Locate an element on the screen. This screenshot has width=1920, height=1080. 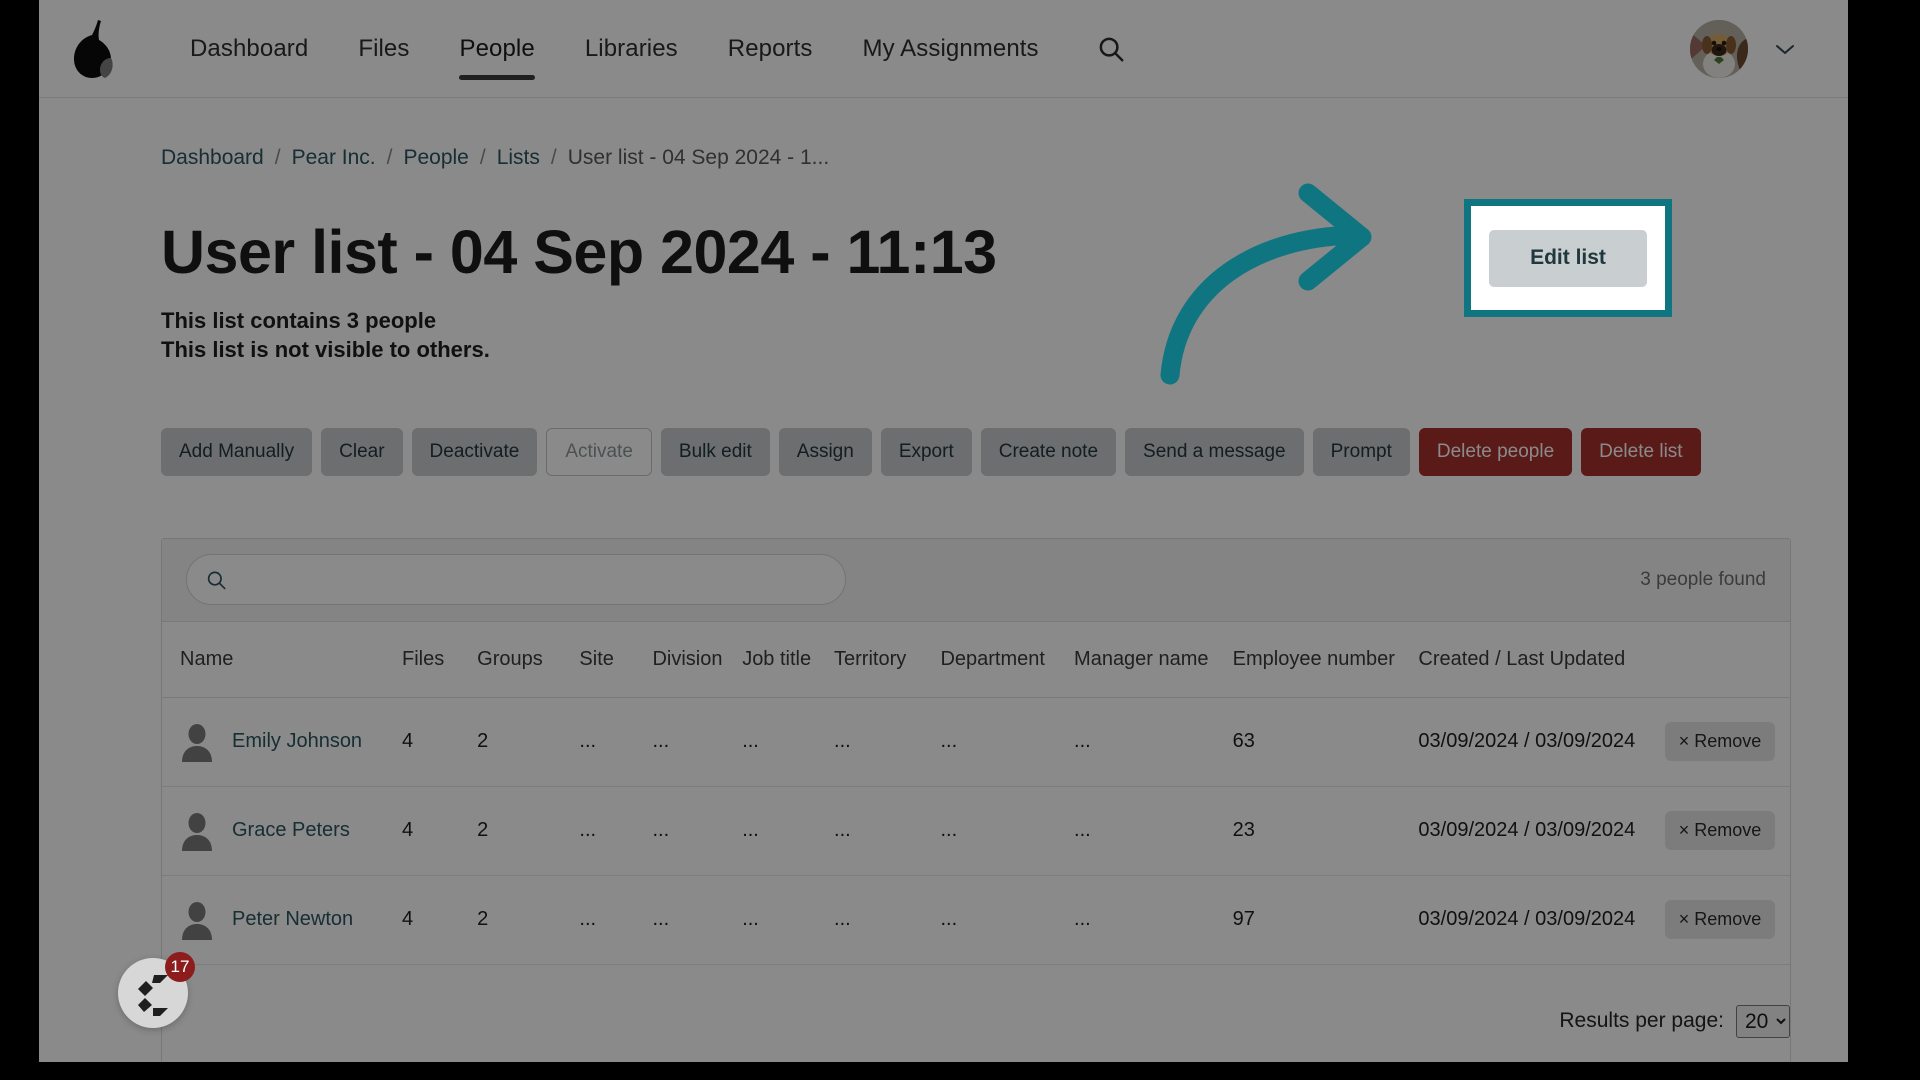
nav-item-files: Files is located at coordinates (383, 49).